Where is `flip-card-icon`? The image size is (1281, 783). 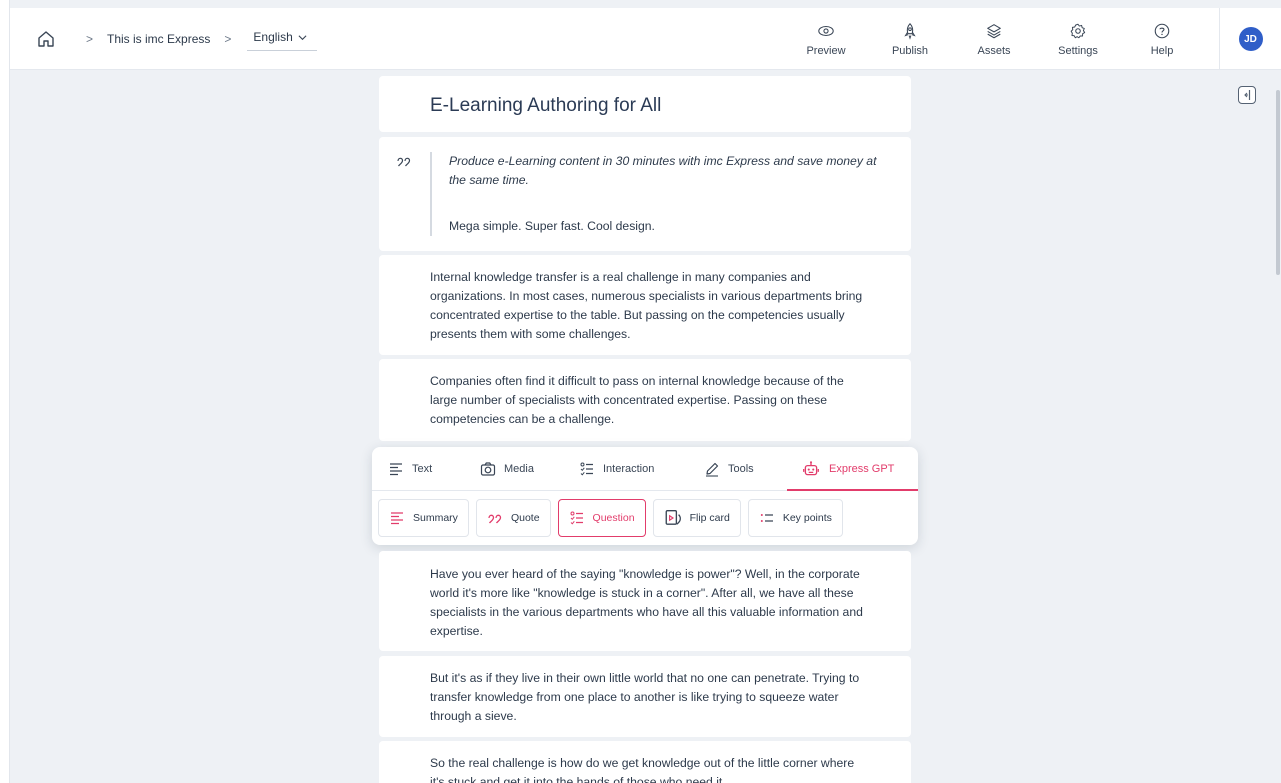
flip-card-icon is located at coordinates (673, 517).